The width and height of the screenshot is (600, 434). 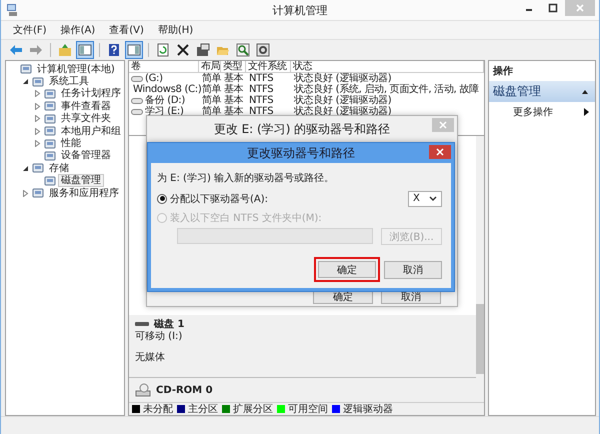 I want to click on disk-info: 可移动 (I:), so click(x=159, y=337).